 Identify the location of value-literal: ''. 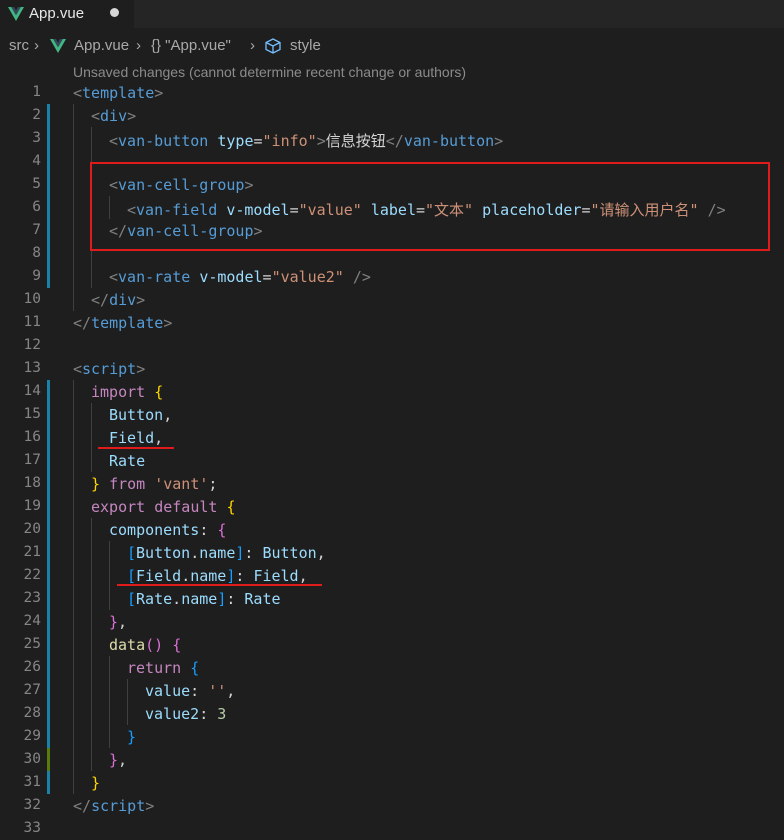
(217, 691).